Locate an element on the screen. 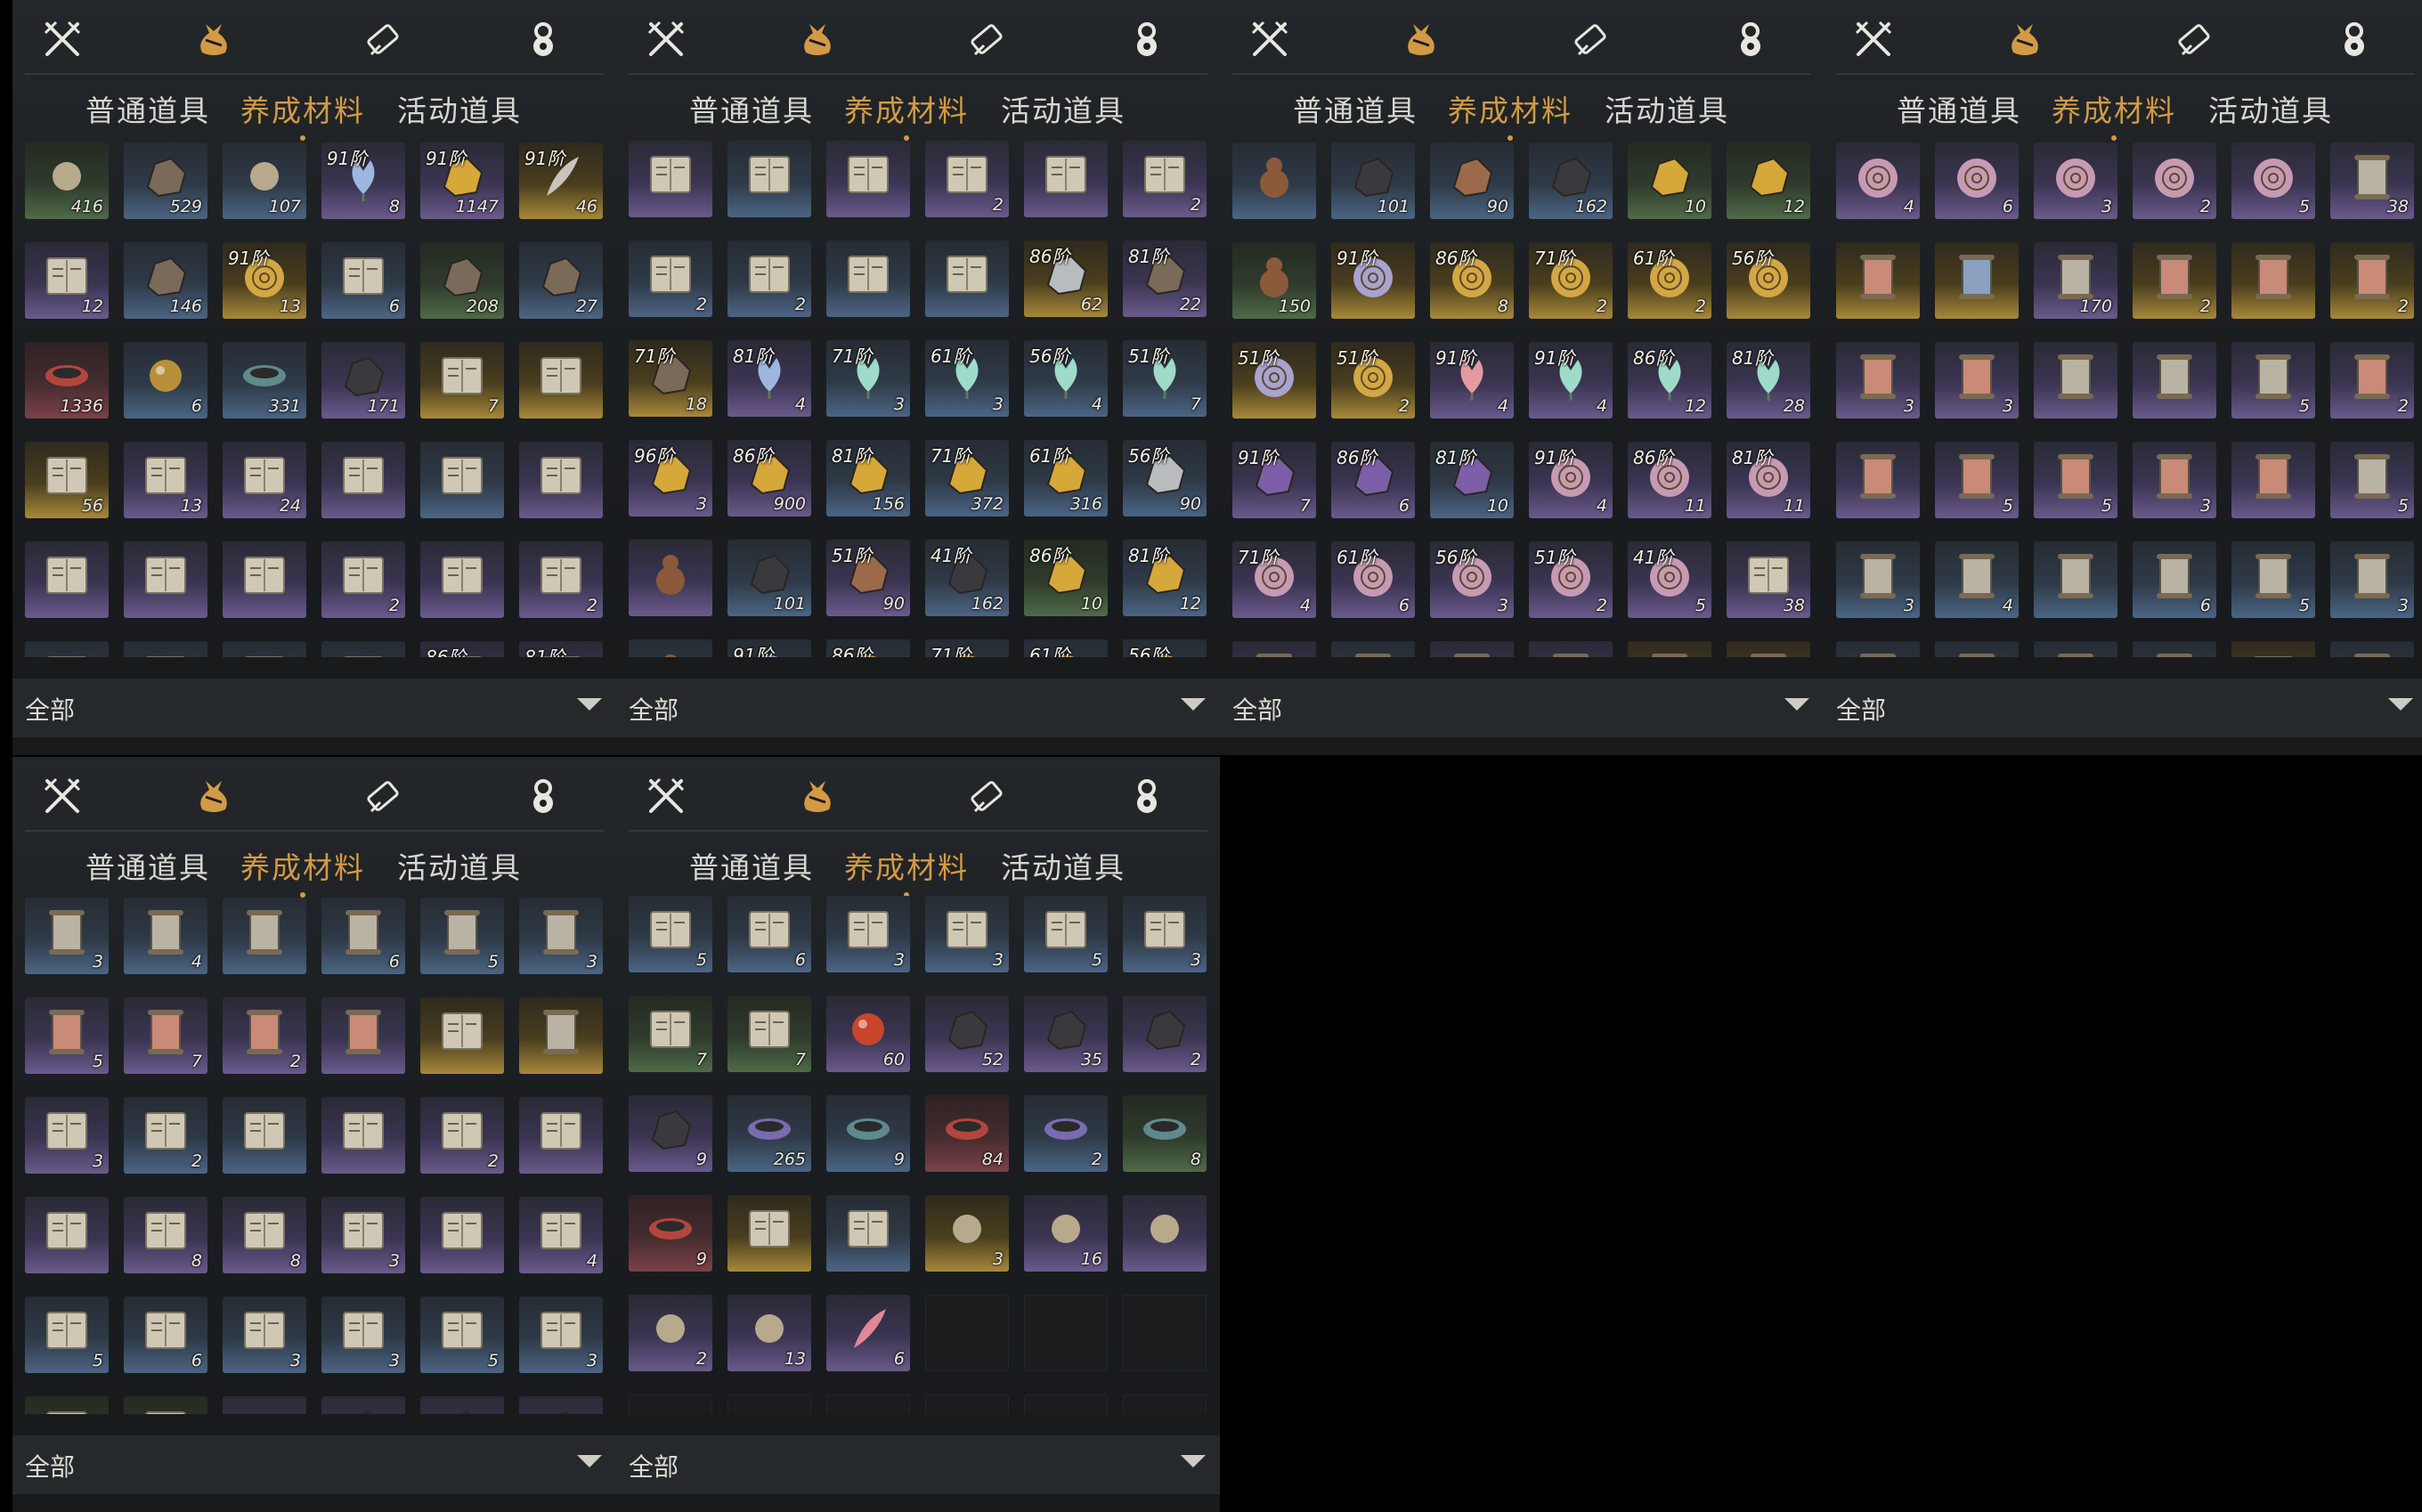 This screenshot has width=2422, height=1512. item-slot: 91阶 4 is located at coordinates (1571, 380).